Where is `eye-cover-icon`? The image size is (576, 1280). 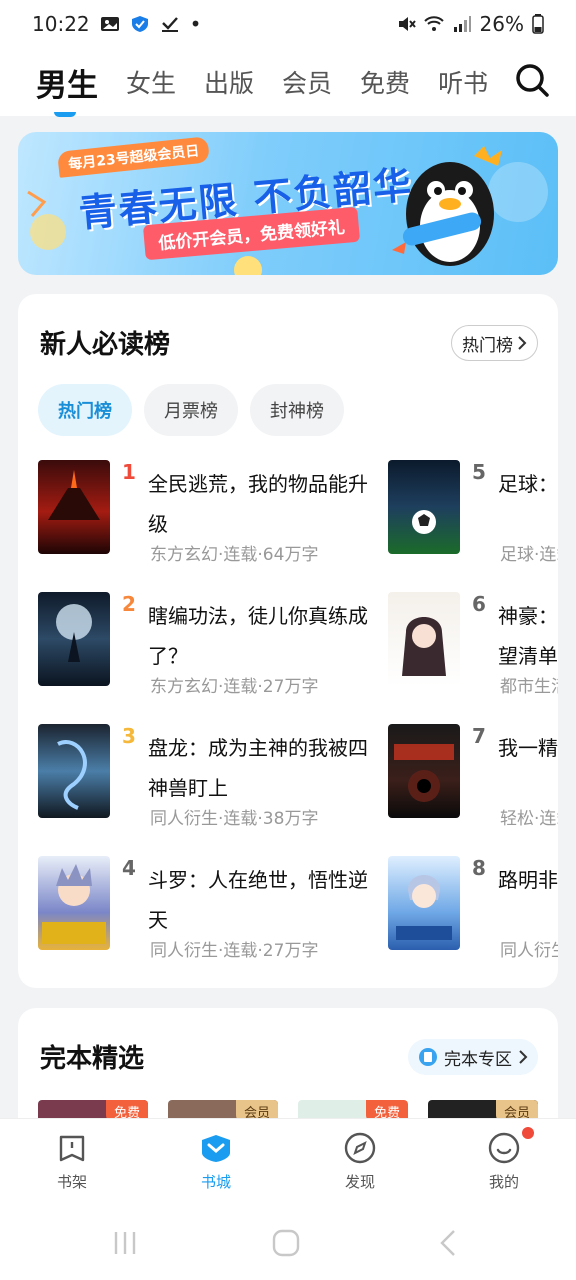 eye-cover-icon is located at coordinates (424, 773).